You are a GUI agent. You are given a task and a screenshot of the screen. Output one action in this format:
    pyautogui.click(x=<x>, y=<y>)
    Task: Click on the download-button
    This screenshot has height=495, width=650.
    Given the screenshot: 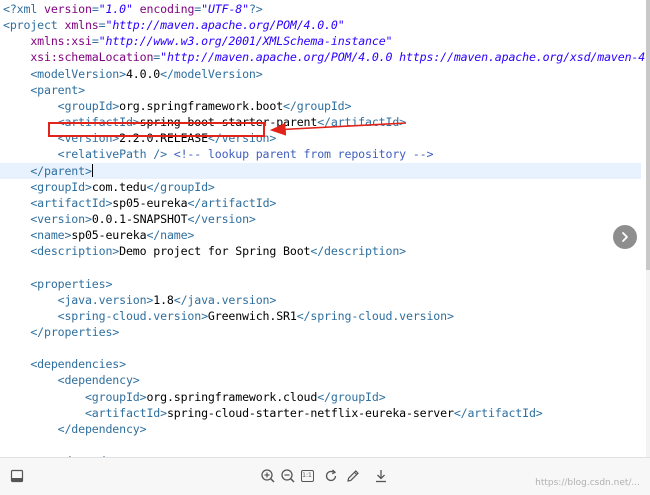 What is the action you would take?
    pyautogui.click(x=381, y=476)
    